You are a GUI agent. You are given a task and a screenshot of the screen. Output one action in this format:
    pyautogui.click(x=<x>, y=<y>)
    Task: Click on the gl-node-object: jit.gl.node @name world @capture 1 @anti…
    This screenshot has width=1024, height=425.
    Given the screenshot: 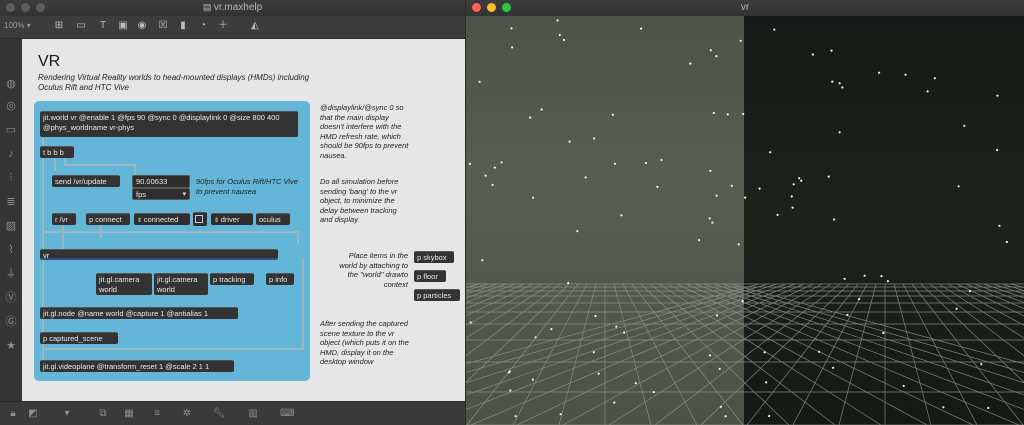 What is the action you would take?
    pyautogui.click(x=139, y=313)
    